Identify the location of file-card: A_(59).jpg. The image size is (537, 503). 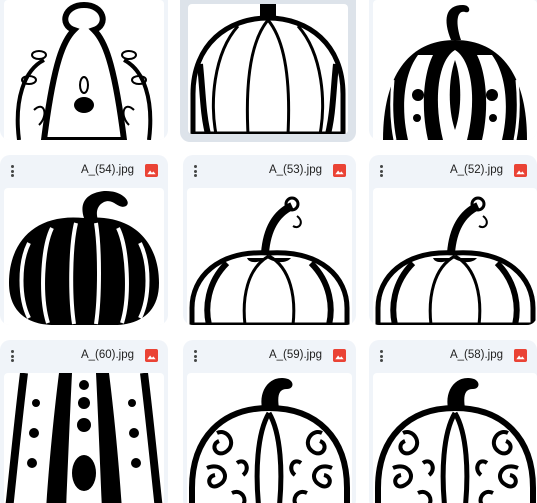
(269, 421).